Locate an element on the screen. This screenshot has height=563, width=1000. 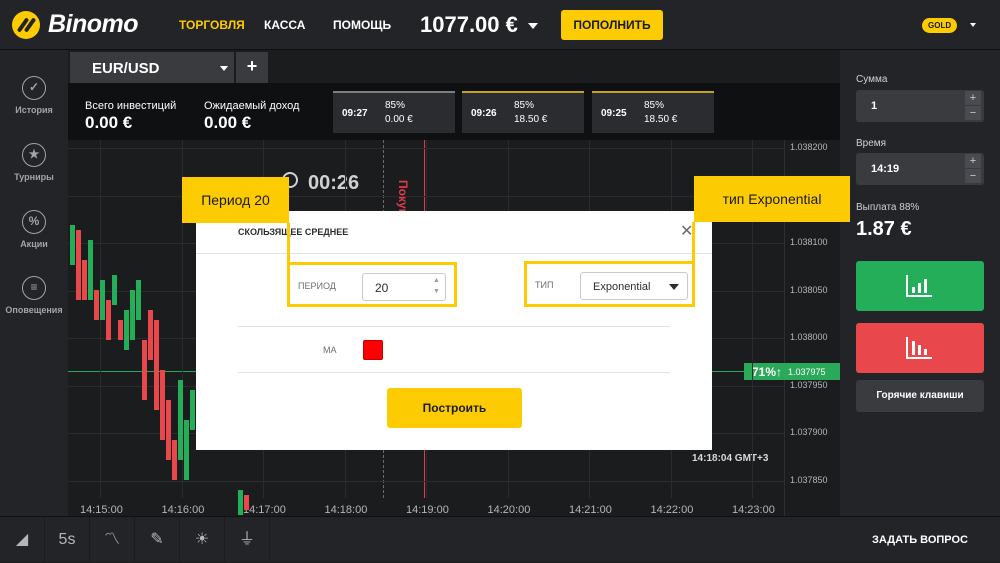
sidebar-item-notifications: ≡ Оповещения is located at coordinates (34, 295).